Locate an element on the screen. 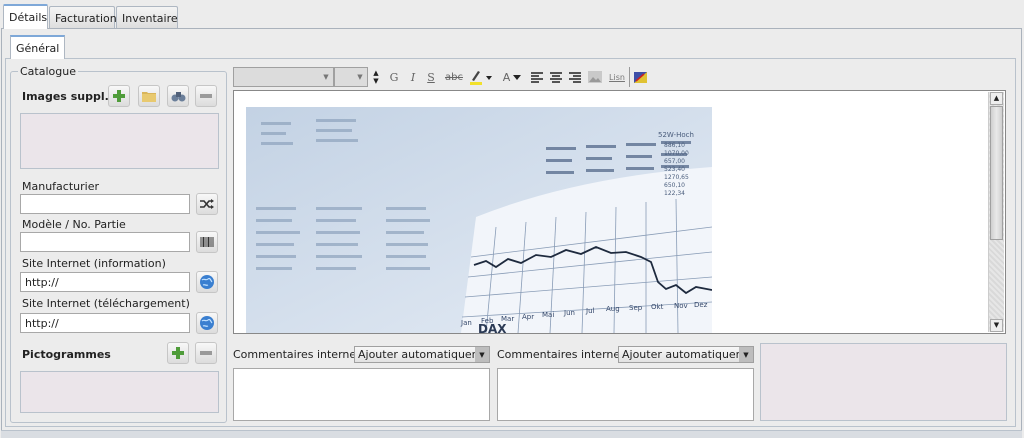 The image size is (1024, 438). size-stepper: ▲ ▼ is located at coordinates (376, 77).